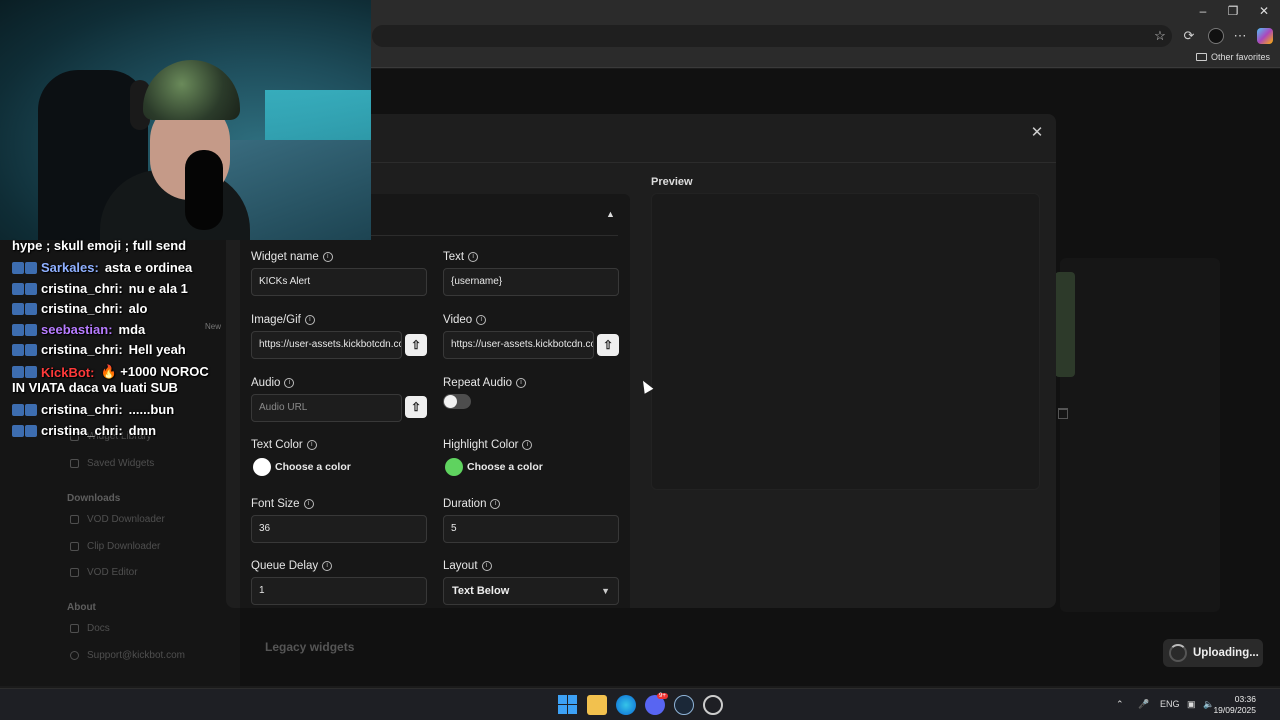 Image resolution: width=1280 pixels, height=720 pixels. What do you see at coordinates (518, 345) in the screenshot?
I see `video-url-input: https://user-assets.kickbotcdn.com/` at bounding box center [518, 345].